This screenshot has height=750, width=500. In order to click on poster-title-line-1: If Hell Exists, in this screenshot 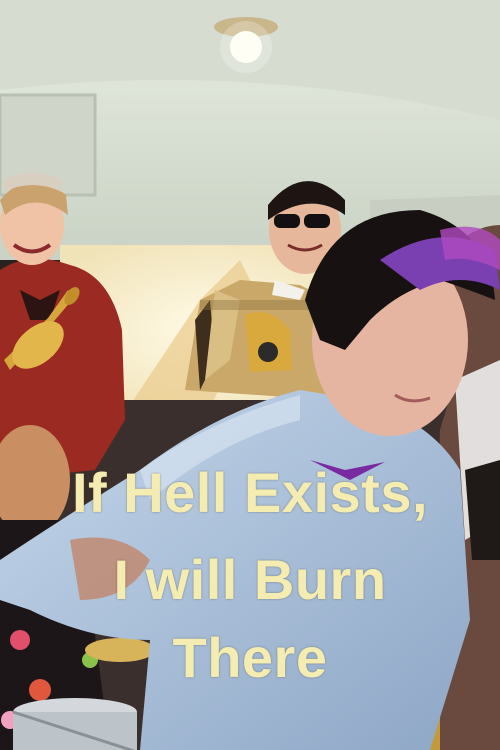, I will do `click(250, 492)`.